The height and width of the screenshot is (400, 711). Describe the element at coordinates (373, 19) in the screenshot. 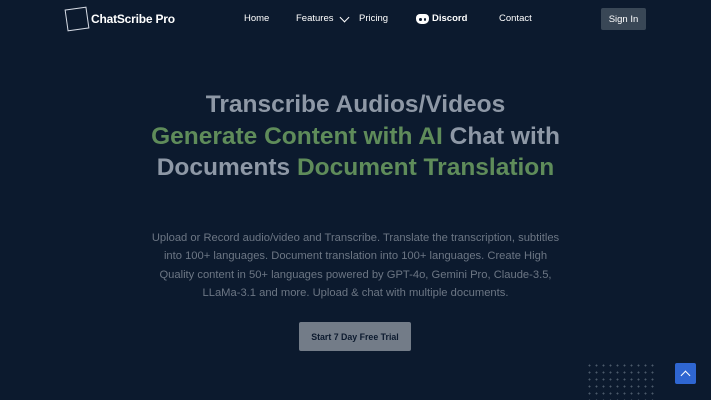

I see `nav-pricing-link: Pricing` at that location.